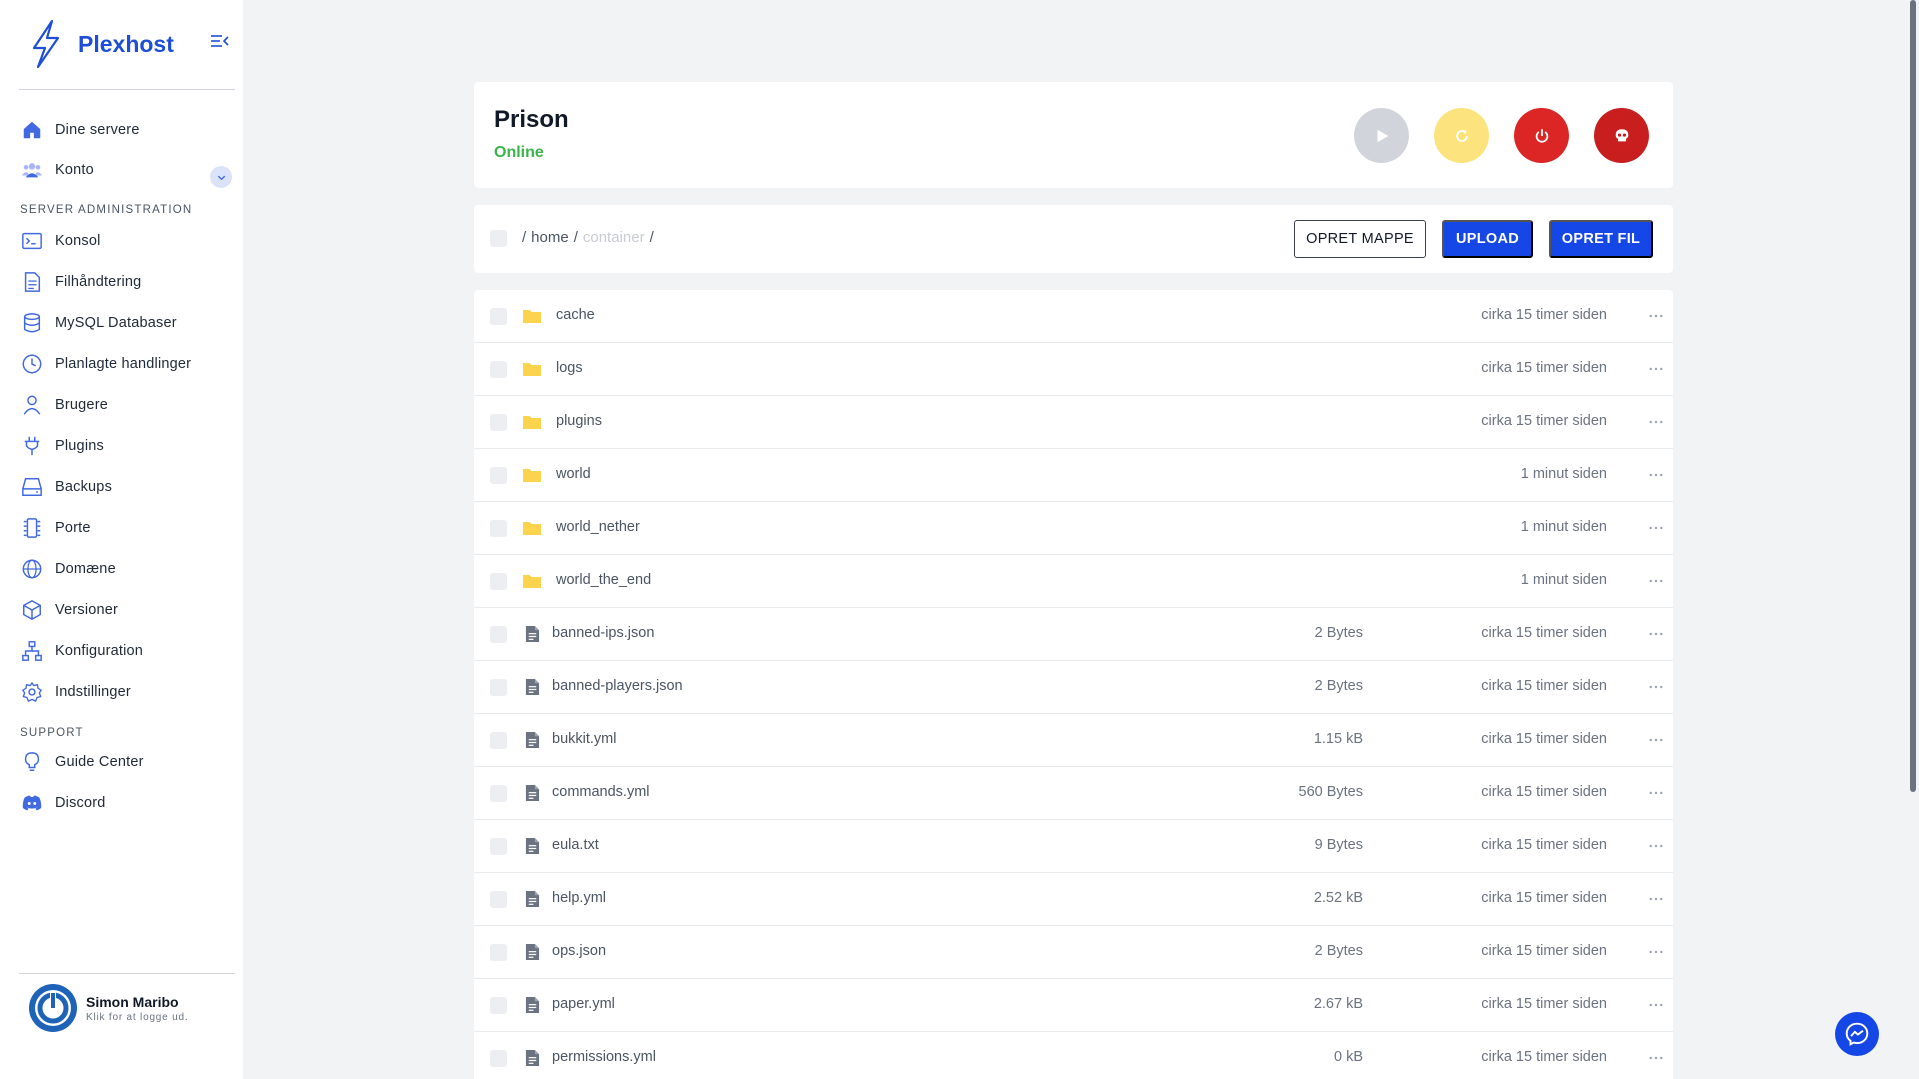  Describe the element at coordinates (575, 845) in the screenshot. I see `file-name: eula.txt` at that location.